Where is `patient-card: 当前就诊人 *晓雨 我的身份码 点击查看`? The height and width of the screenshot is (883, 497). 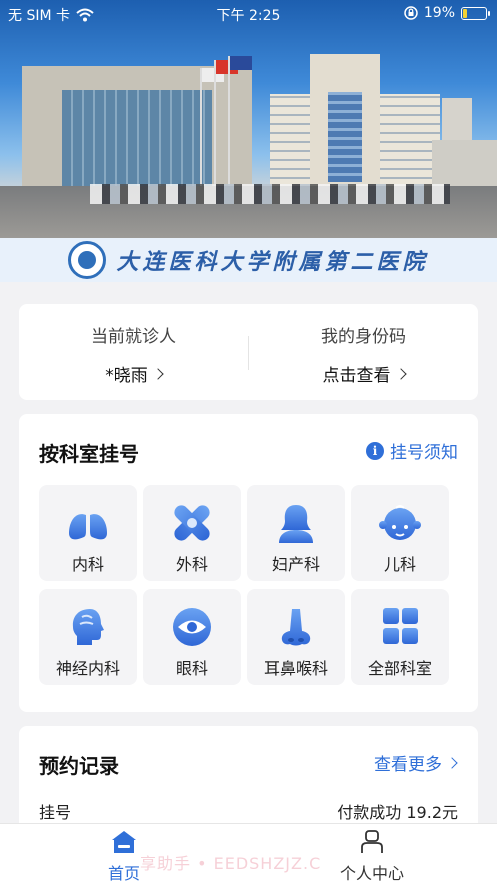
patient-card: 当前就诊人 *晓雨 我的身份码 点击查看 is located at coordinates (248, 352).